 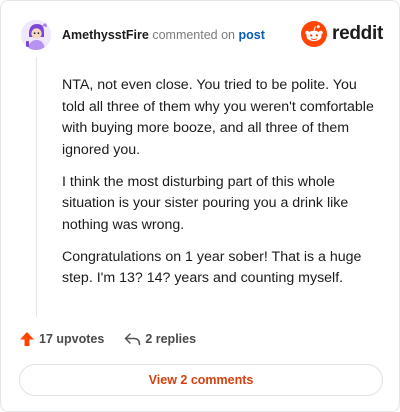 I want to click on upvote-button: 17 upvotes, so click(x=61, y=339).